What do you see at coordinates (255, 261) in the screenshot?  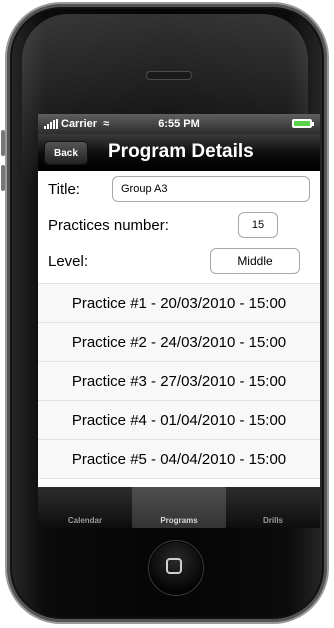 I see `level-select: Middle` at bounding box center [255, 261].